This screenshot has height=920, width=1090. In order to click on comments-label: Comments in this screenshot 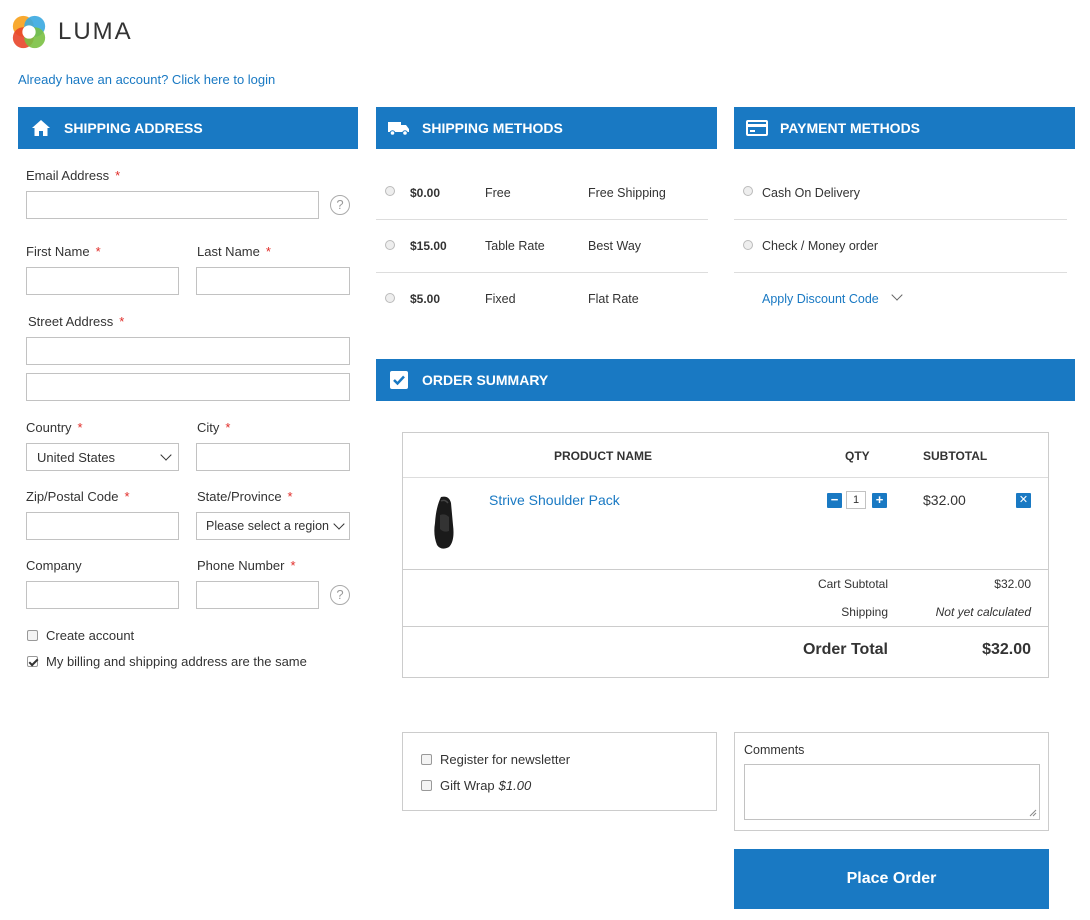, I will do `click(774, 750)`.